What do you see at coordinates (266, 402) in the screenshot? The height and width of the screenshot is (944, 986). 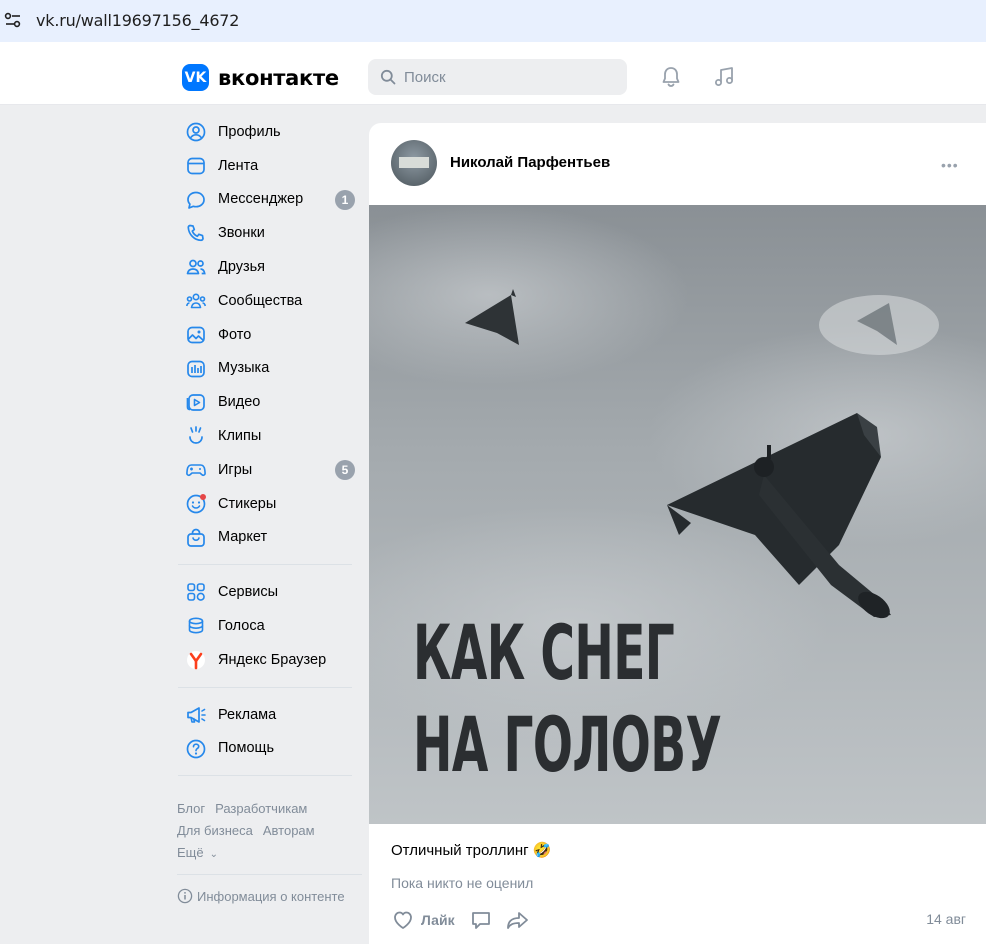 I see `sidebar-item-video: Видео` at bounding box center [266, 402].